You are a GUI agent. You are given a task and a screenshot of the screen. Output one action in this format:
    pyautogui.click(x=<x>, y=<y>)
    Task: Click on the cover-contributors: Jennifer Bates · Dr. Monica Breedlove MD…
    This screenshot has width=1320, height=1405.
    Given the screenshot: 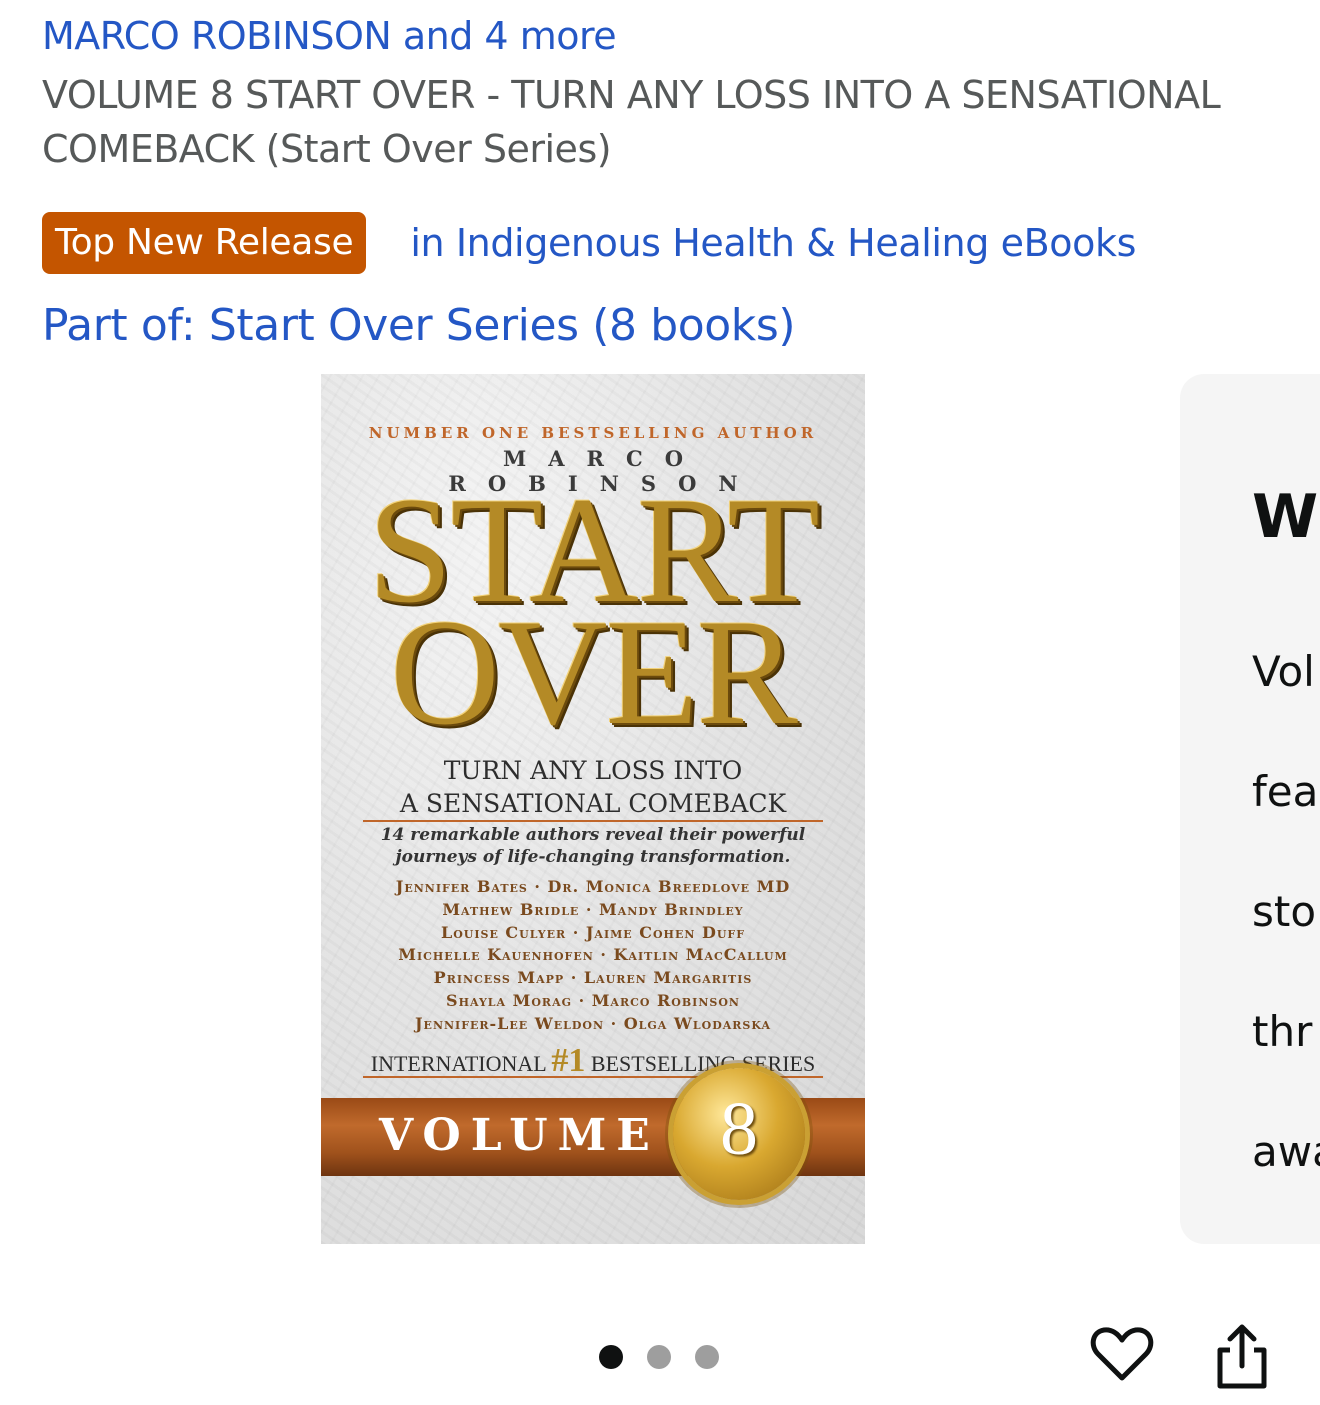 What is the action you would take?
    pyautogui.click(x=593, y=956)
    